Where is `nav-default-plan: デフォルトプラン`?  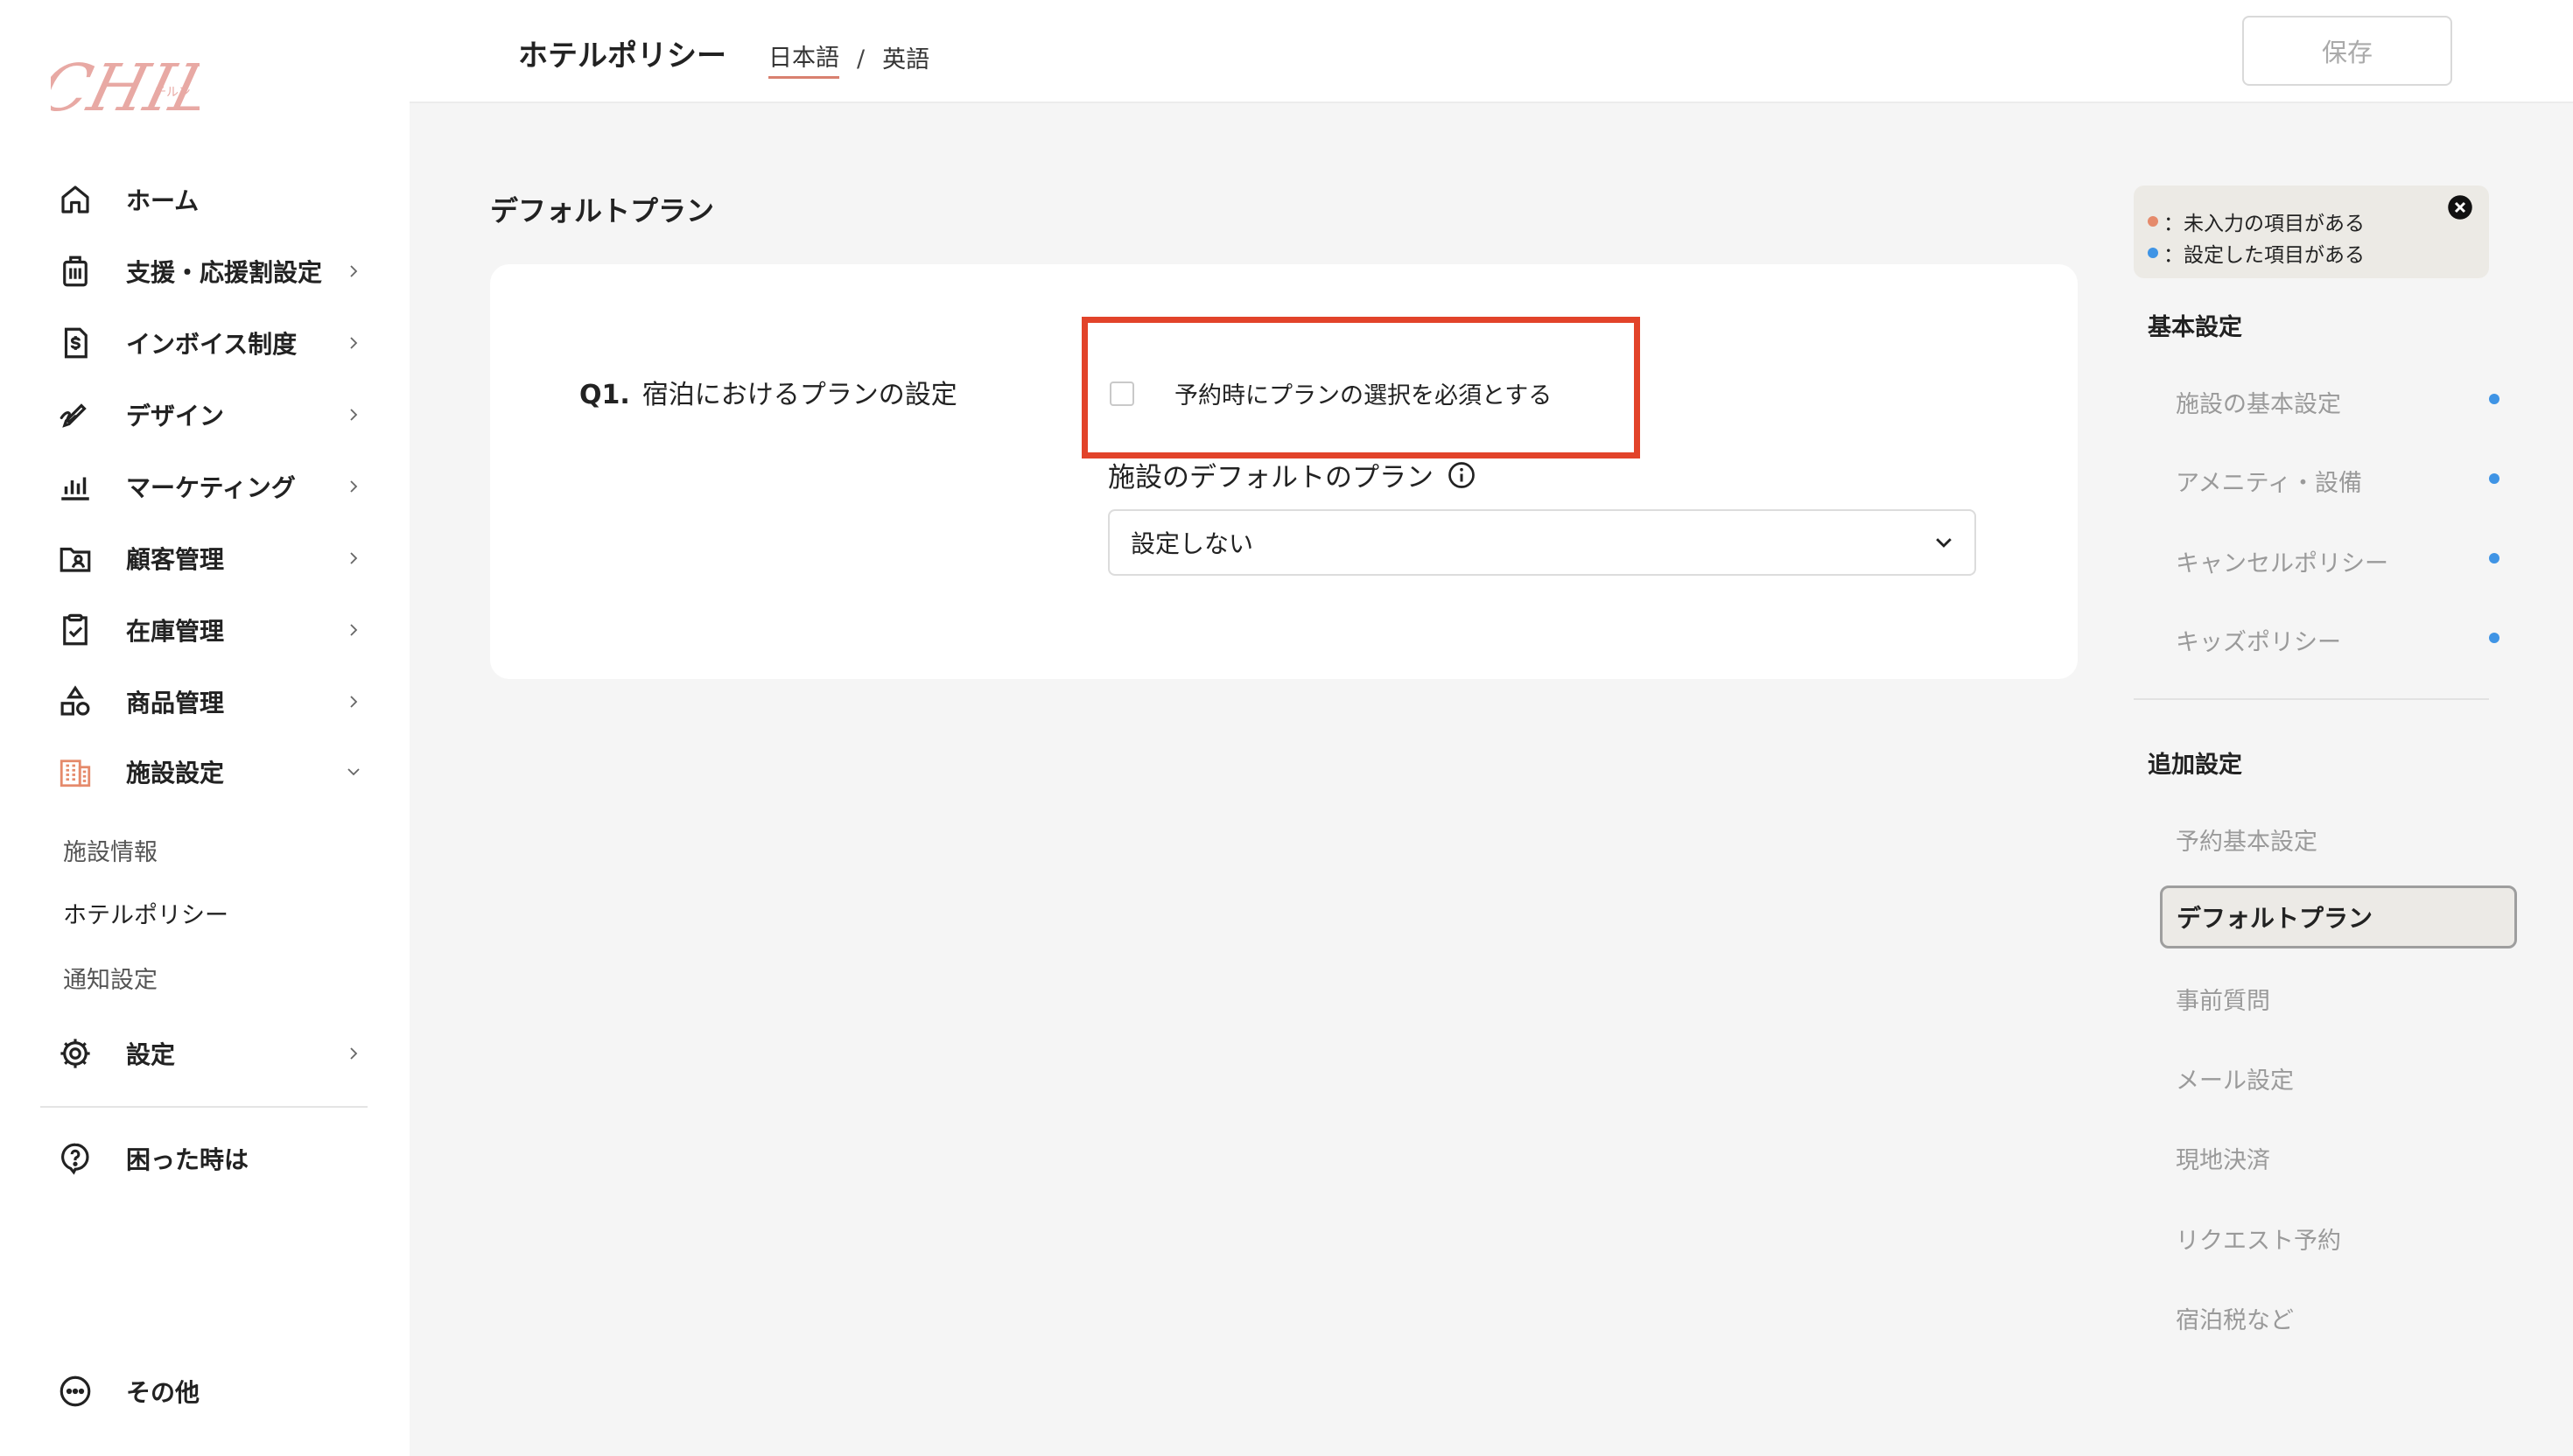 nav-default-plan: デフォルトプラン is located at coordinates (2338, 917).